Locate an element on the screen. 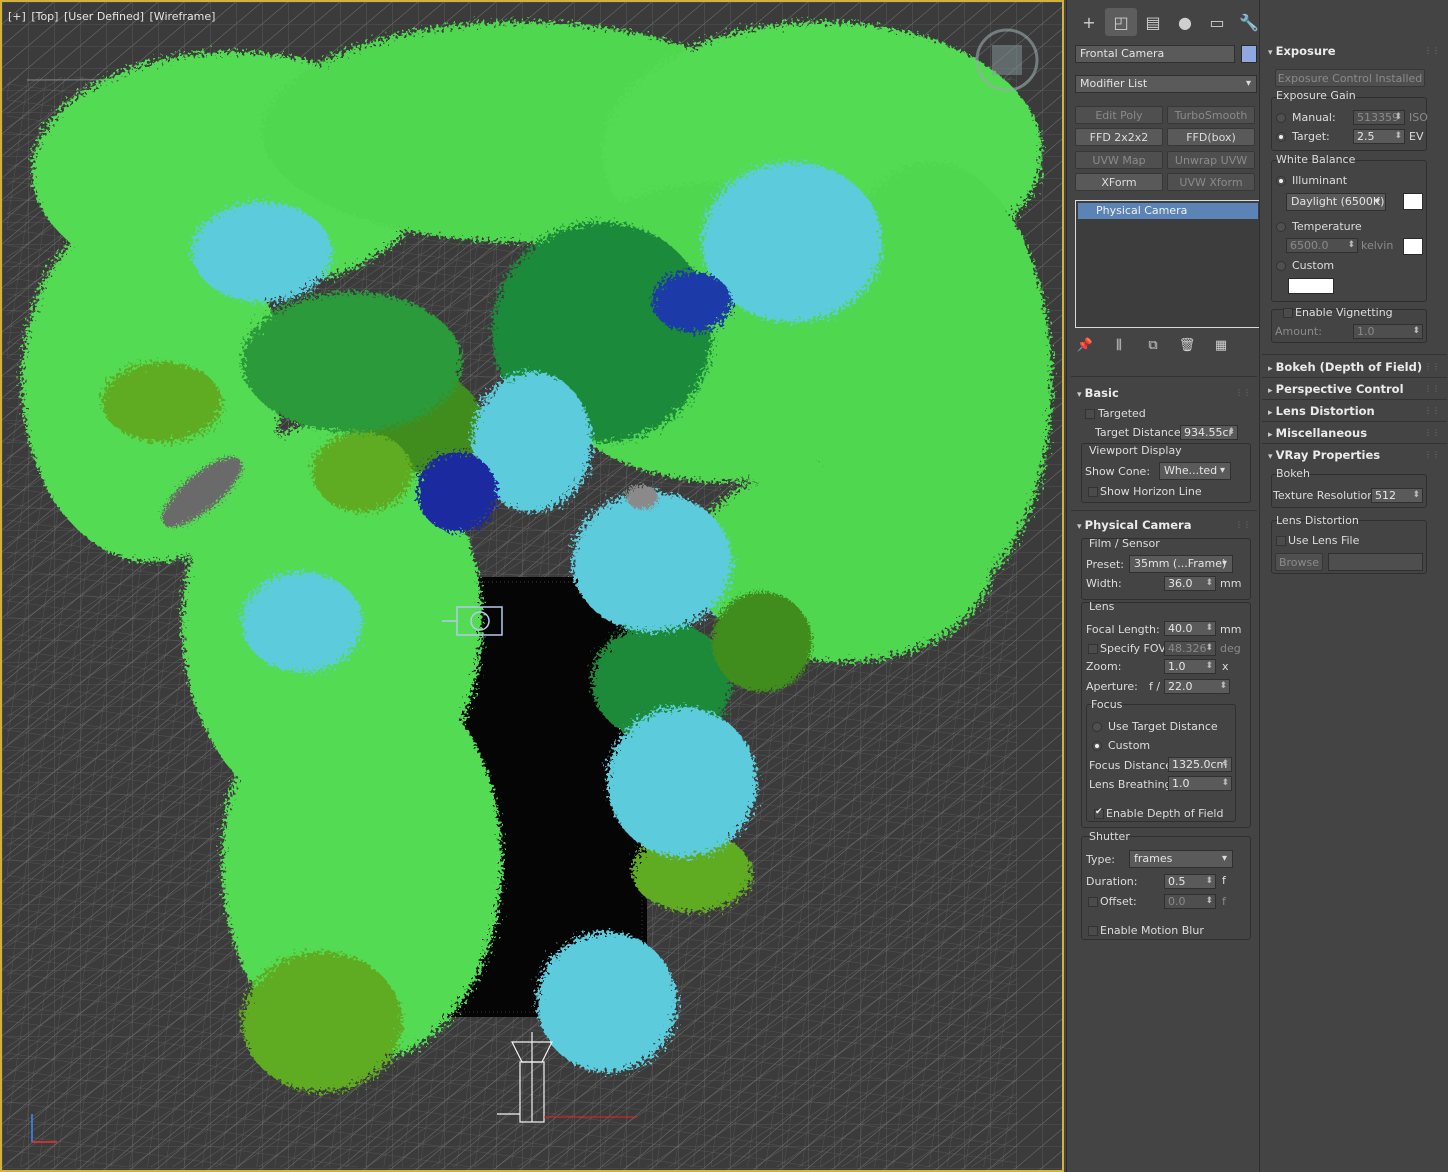 This screenshot has height=1172, width=1448. ffd-box-button: FFD(box) is located at coordinates (1211, 137).